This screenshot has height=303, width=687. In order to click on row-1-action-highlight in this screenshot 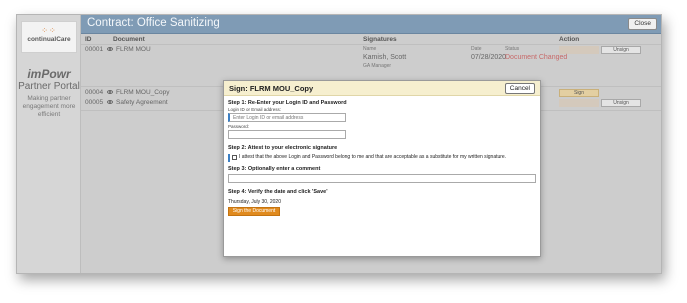, I will do `click(579, 50)`.